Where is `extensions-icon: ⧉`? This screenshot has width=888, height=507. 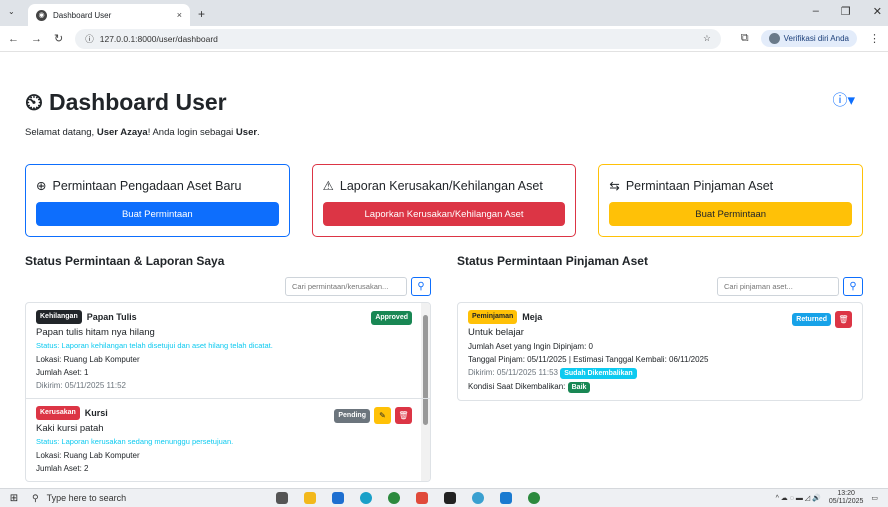 extensions-icon: ⧉ is located at coordinates (745, 38).